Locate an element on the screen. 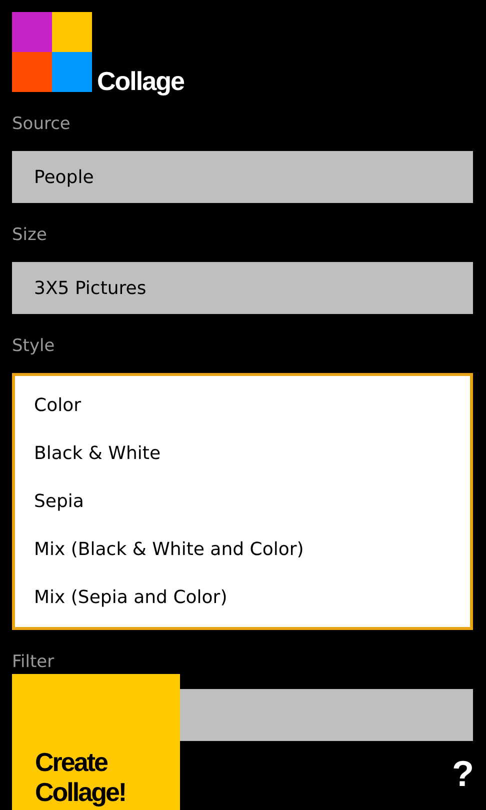  app-title: Collage is located at coordinates (140, 81).